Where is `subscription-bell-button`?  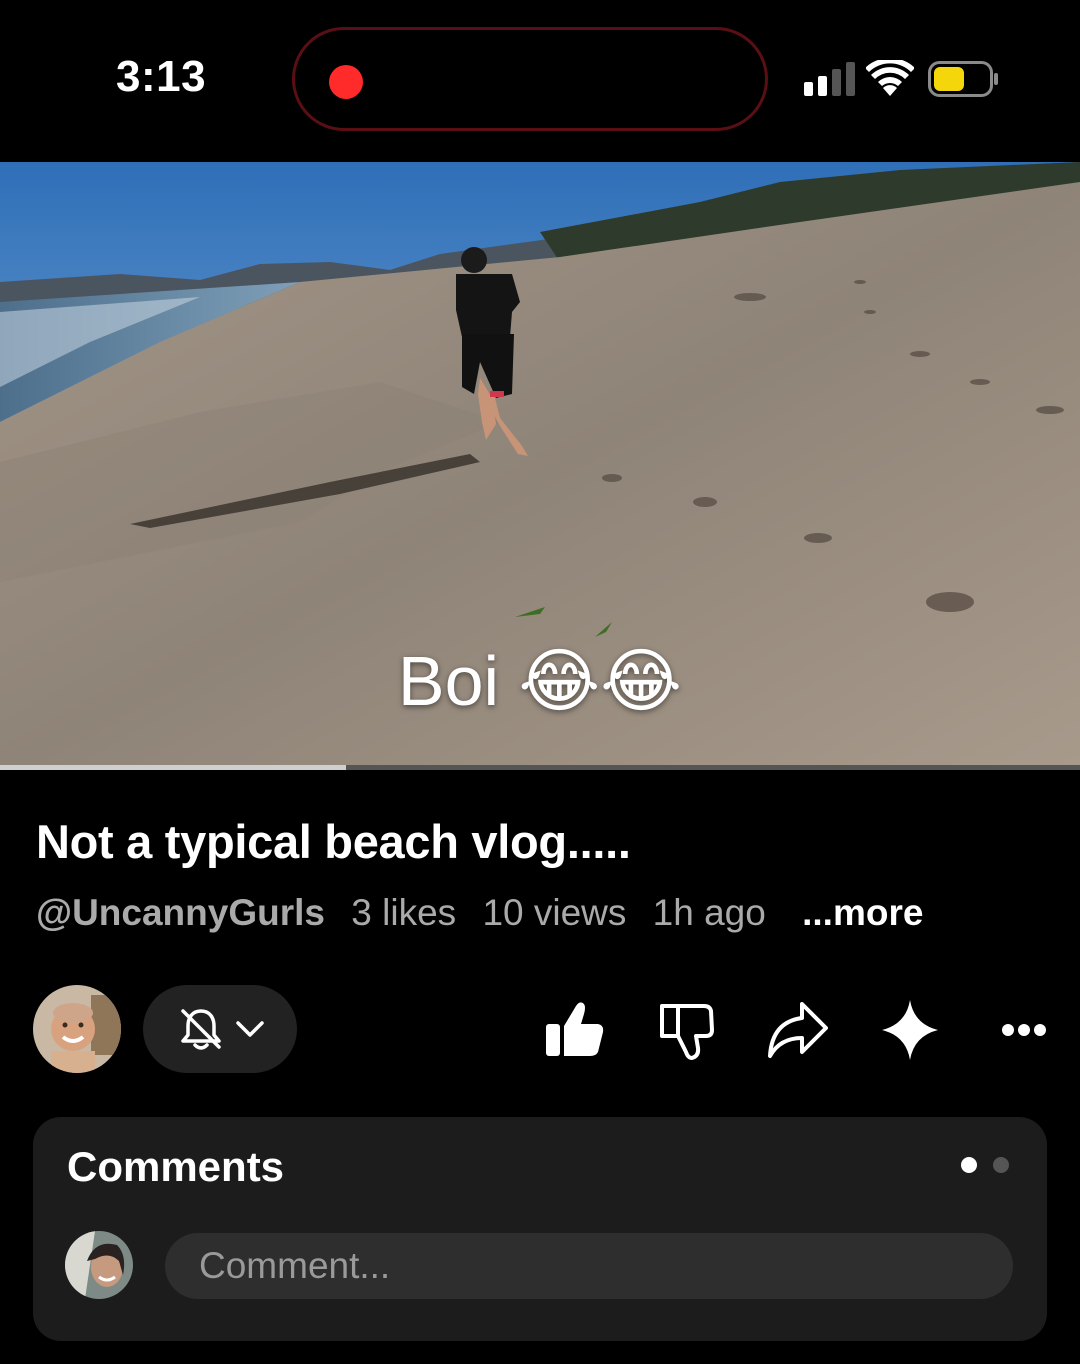
subscription-bell-button is located at coordinates (220, 1029).